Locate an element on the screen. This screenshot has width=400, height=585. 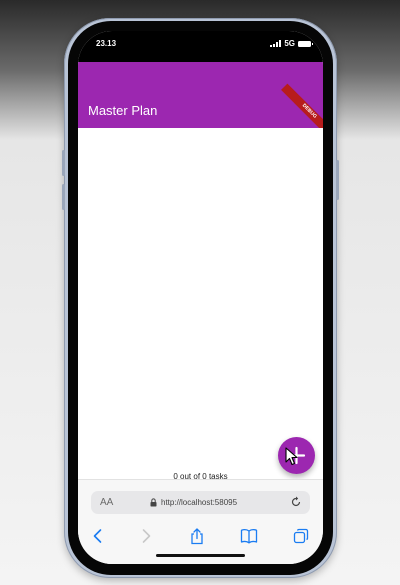
text-size-button: AA is located at coordinates (106, 502).